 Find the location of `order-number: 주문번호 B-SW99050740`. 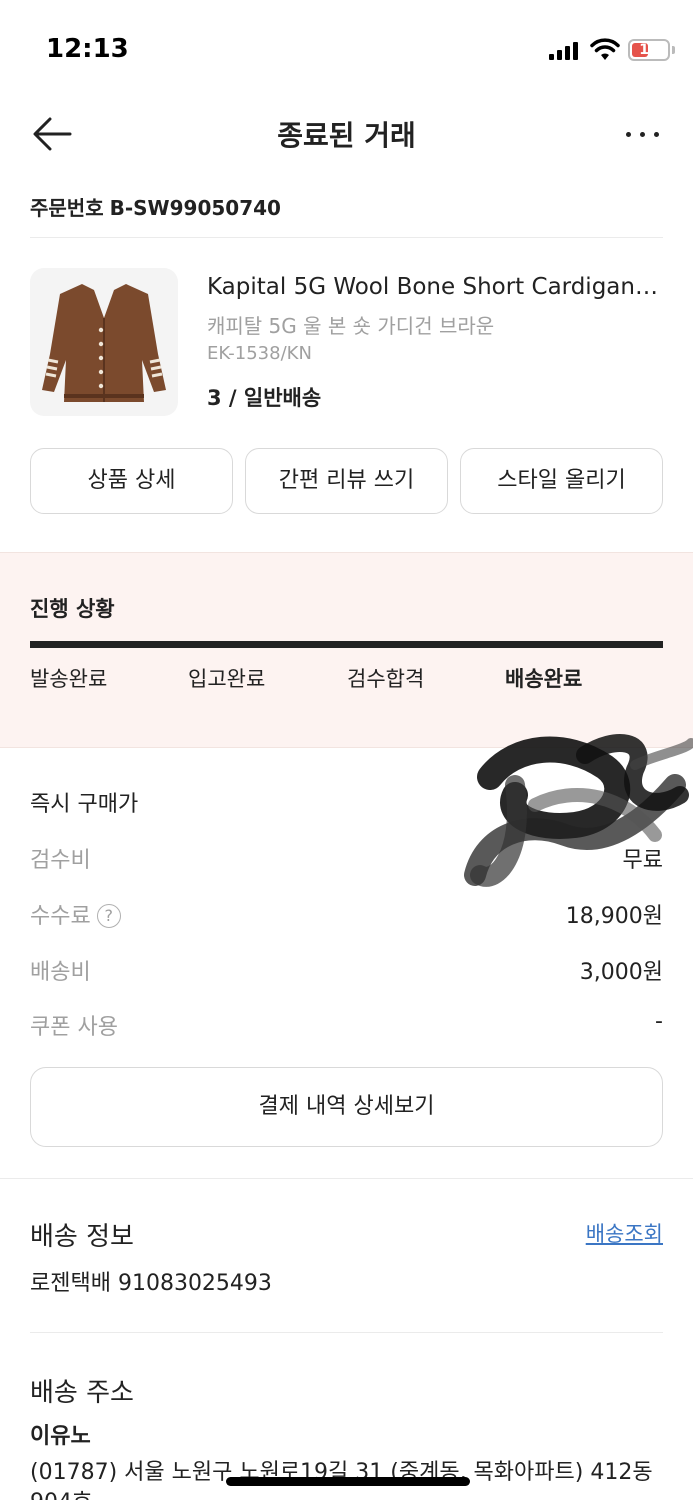

order-number: 주문번호 B-SW99050740 is located at coordinates (155, 206).